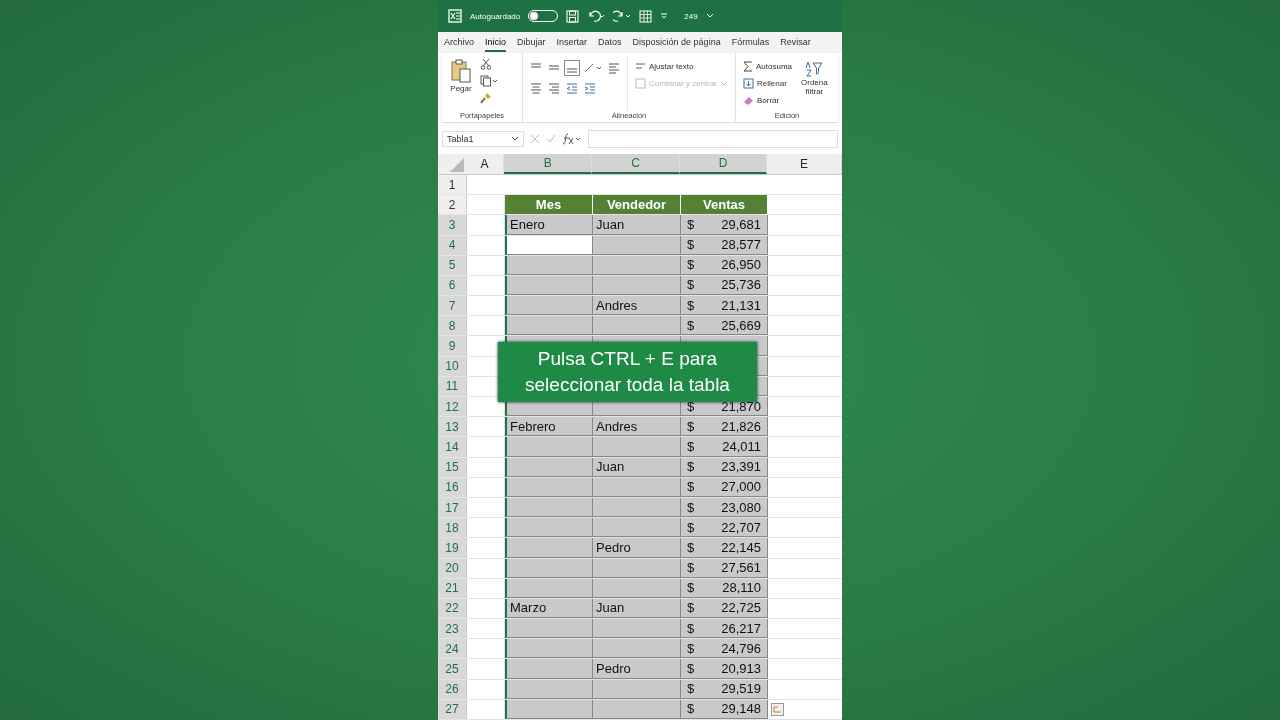 Image resolution: width=1280 pixels, height=720 pixels. I want to click on row-header: 25, so click(452, 669).